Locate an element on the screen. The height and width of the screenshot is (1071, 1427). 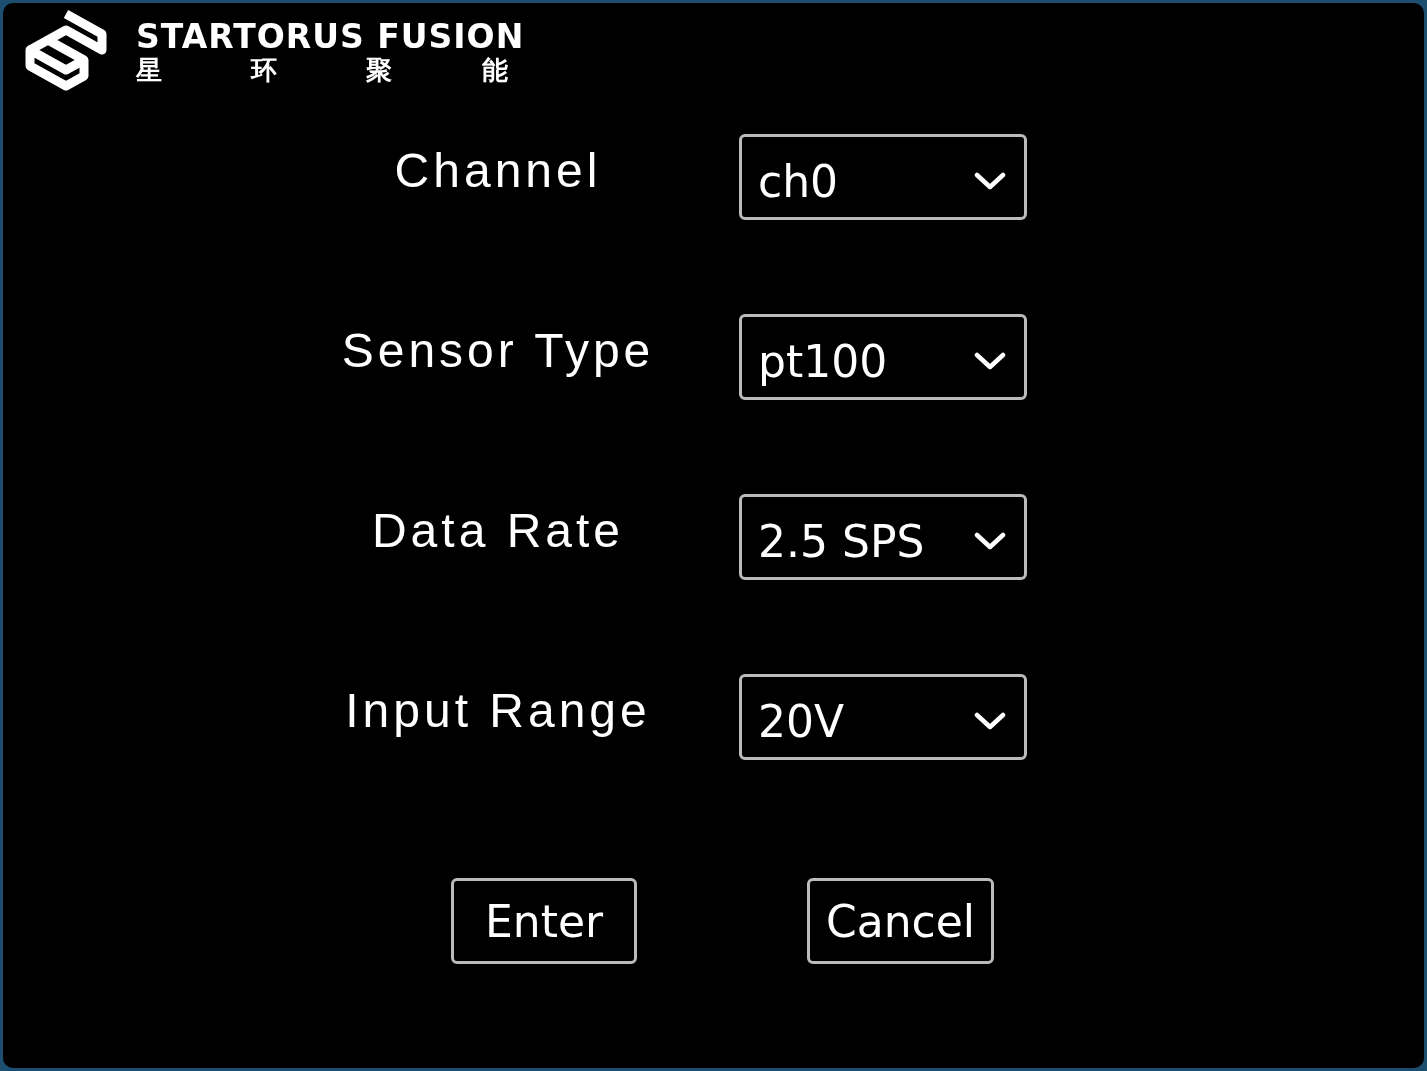
dropdown: 2.5 SPS is located at coordinates (883, 537).